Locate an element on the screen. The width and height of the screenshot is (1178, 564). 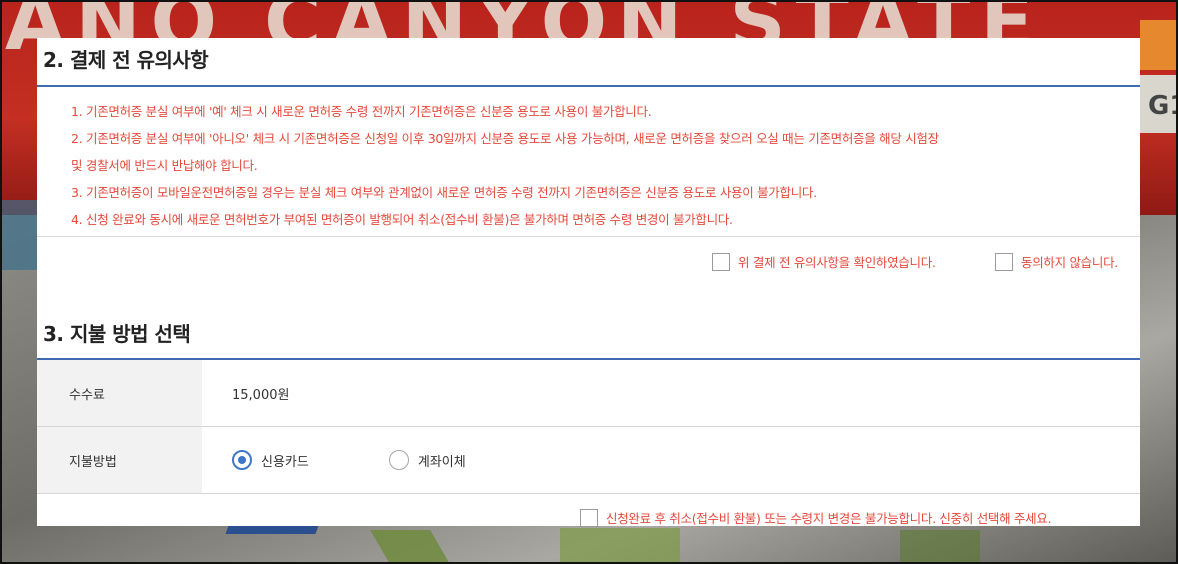
radio-unselected-icon is located at coordinates (398, 460).